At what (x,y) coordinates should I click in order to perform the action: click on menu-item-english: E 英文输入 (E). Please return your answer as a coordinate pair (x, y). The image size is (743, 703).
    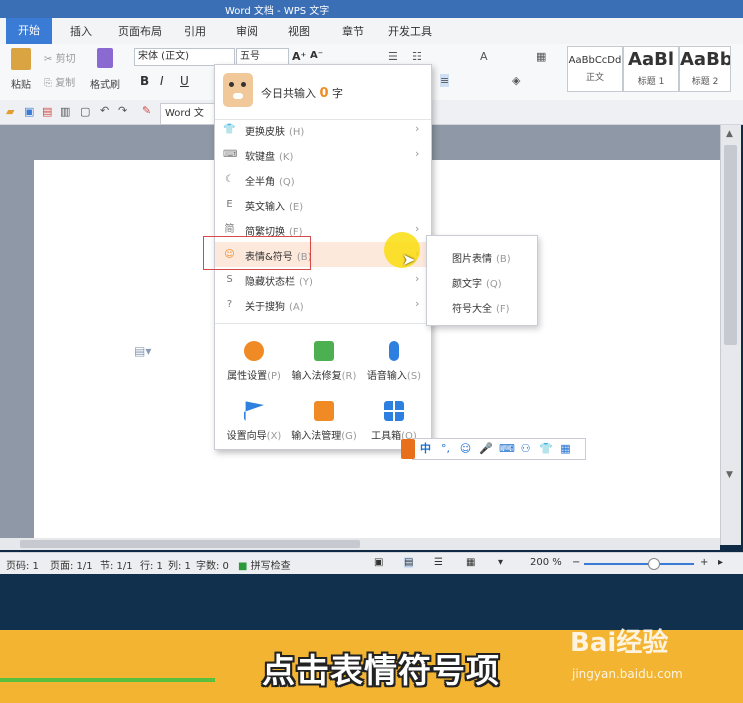
    Looking at the image, I should click on (323, 204).